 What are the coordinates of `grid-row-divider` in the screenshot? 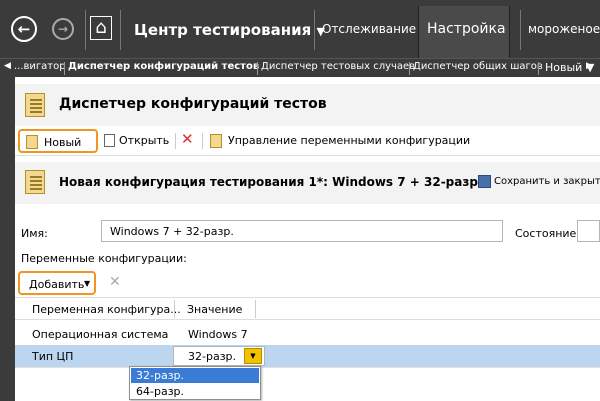 It's located at (307, 367).